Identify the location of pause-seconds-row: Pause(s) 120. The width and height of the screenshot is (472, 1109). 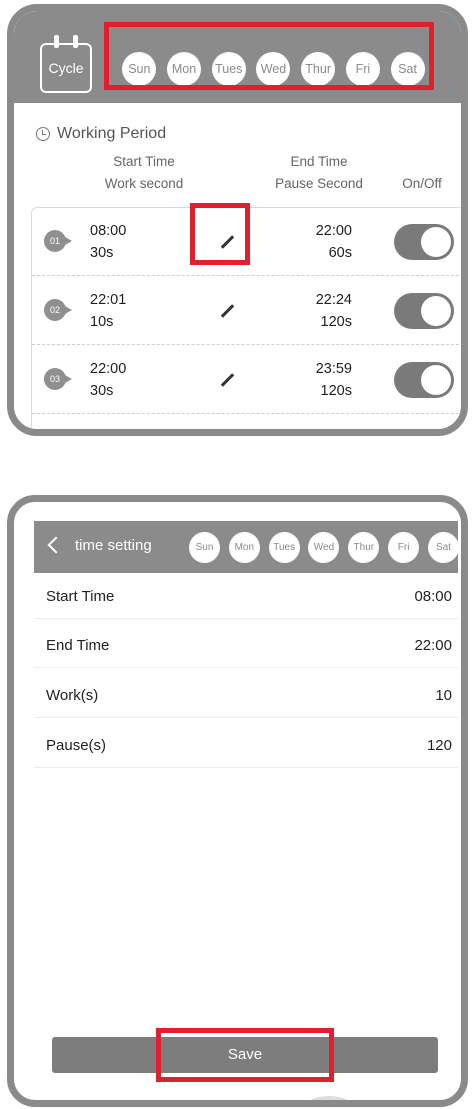
(246, 745).